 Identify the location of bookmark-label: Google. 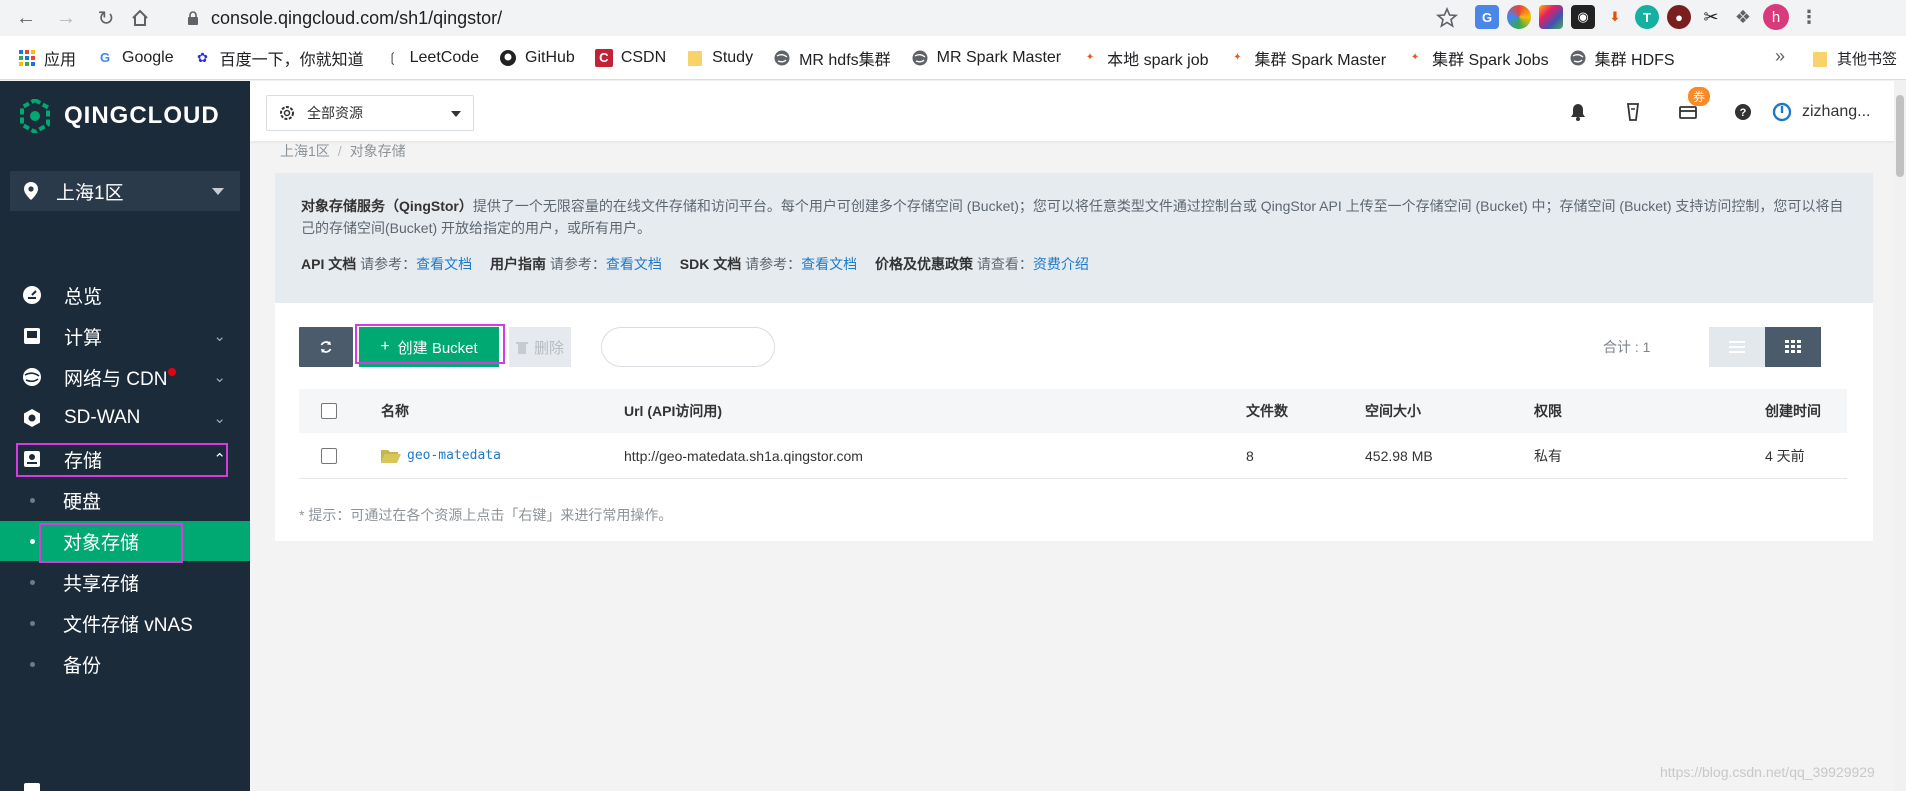
(148, 57).